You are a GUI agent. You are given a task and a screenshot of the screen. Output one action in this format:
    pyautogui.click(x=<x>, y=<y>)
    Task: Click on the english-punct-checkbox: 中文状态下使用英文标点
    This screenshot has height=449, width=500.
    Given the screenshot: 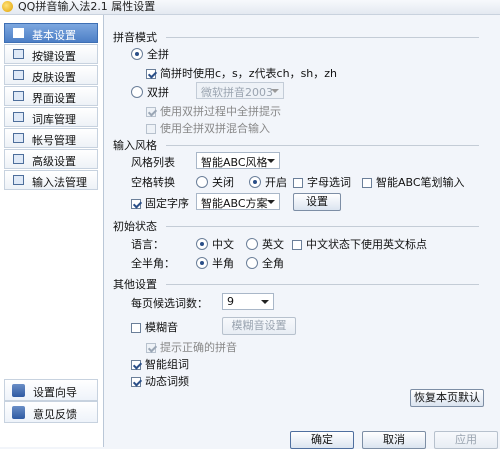 What is the action you would take?
    pyautogui.click(x=359, y=244)
    